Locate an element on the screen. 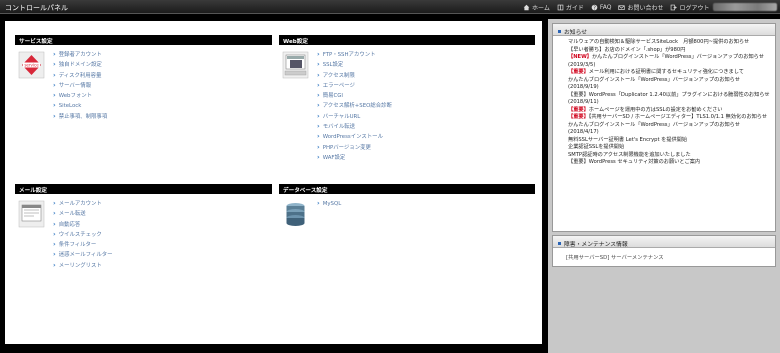 Image resolution: width=780 pixels, height=353 pixels. logout-icon is located at coordinates (674, 7).